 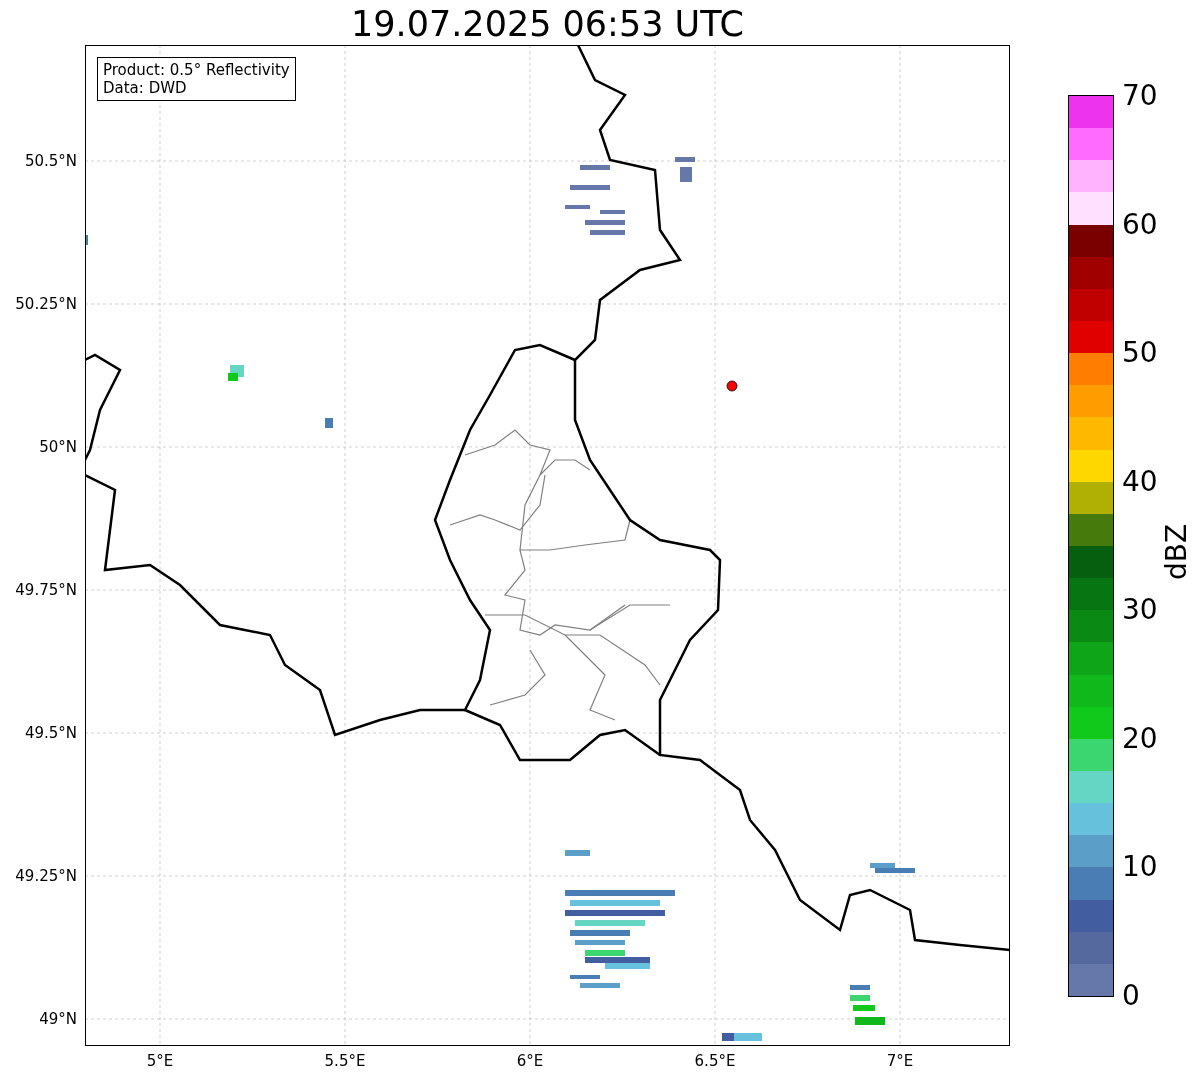 What do you see at coordinates (46, 876) in the screenshot?
I see `y-tick-label: 49.25°N` at bounding box center [46, 876].